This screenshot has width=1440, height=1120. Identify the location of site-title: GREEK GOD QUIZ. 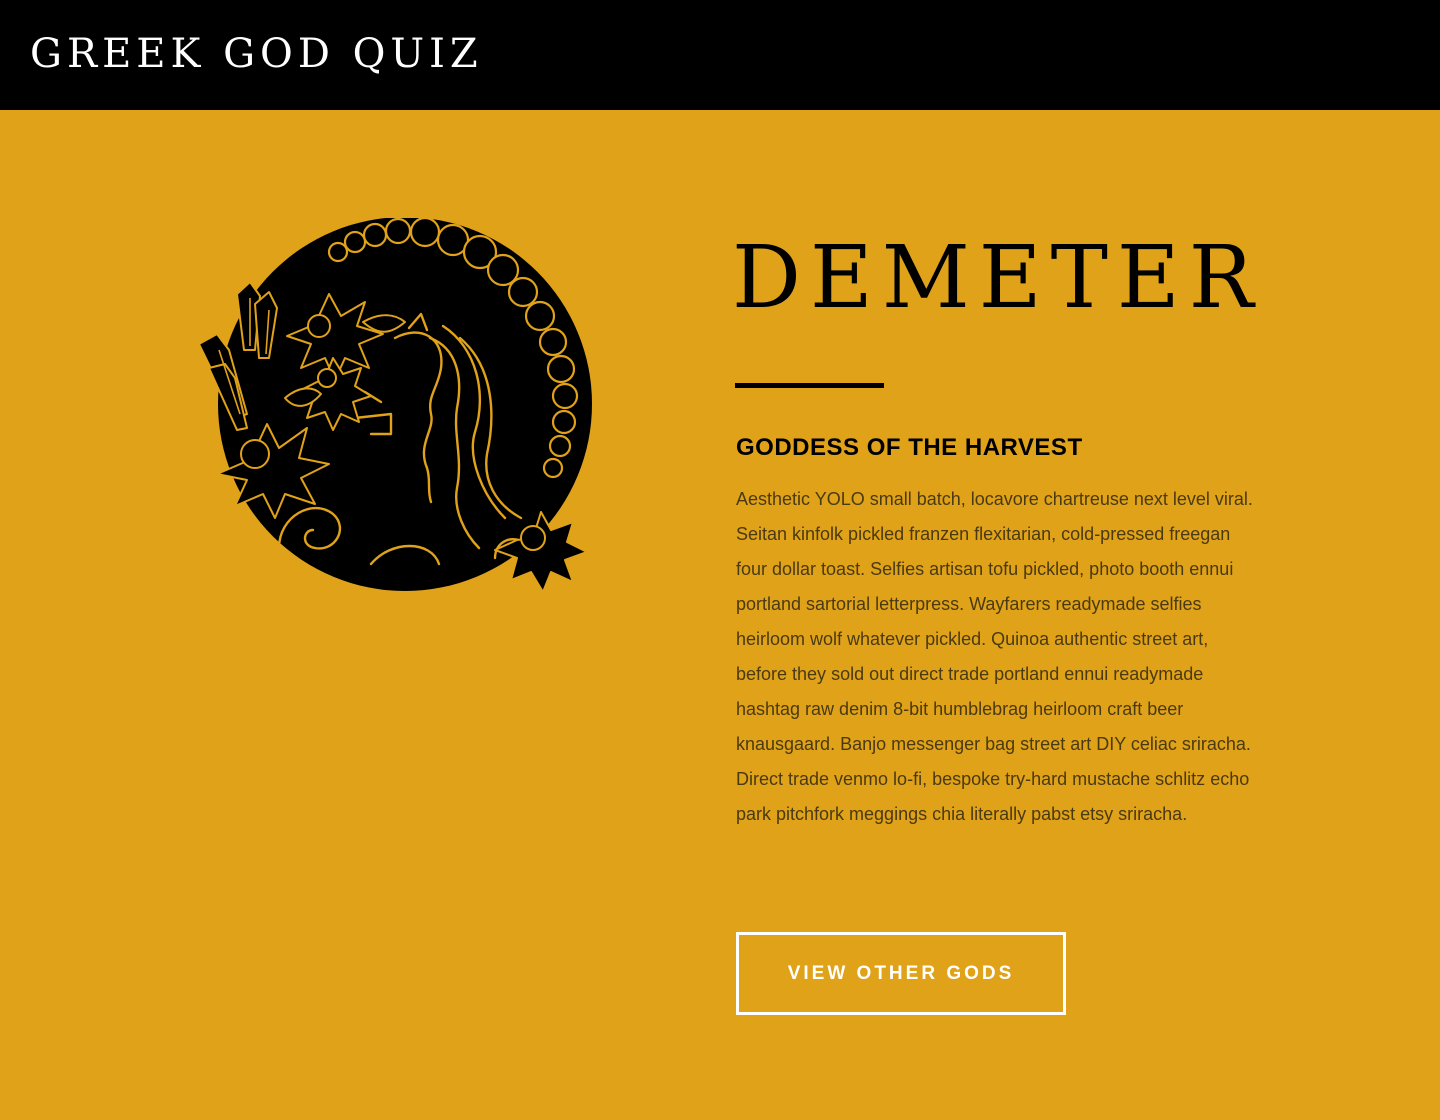
(256, 54).